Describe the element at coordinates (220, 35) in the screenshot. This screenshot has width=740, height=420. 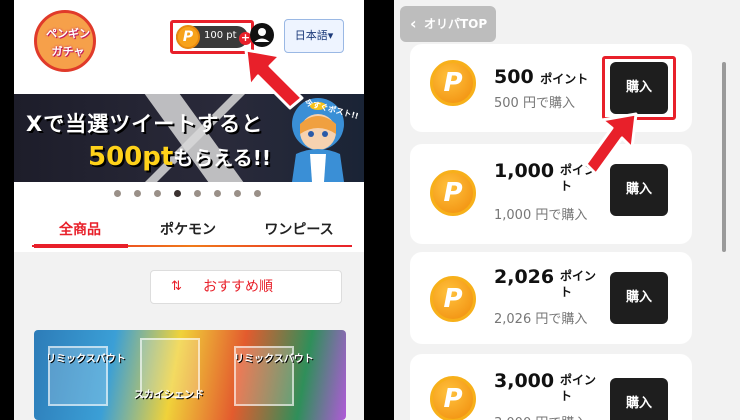
I see `points-value: 100 pt` at that location.